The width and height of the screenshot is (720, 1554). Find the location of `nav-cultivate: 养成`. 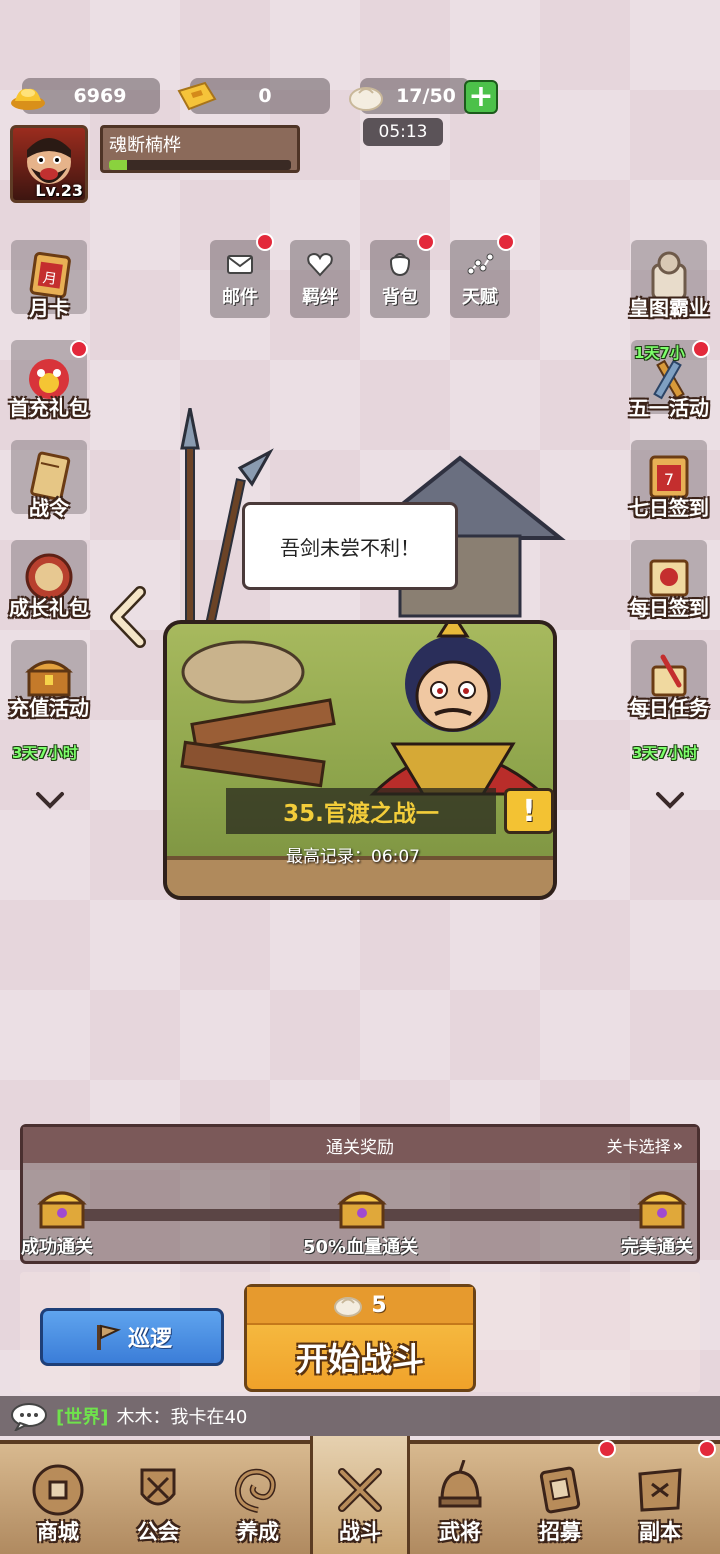

nav-cultivate: 养成 is located at coordinates (258, 1499).